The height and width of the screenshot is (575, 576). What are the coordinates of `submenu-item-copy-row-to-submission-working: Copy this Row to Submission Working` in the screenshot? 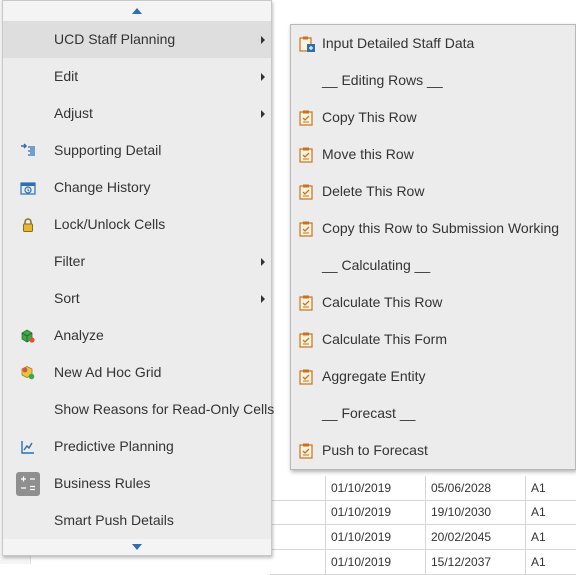 It's located at (433, 228).